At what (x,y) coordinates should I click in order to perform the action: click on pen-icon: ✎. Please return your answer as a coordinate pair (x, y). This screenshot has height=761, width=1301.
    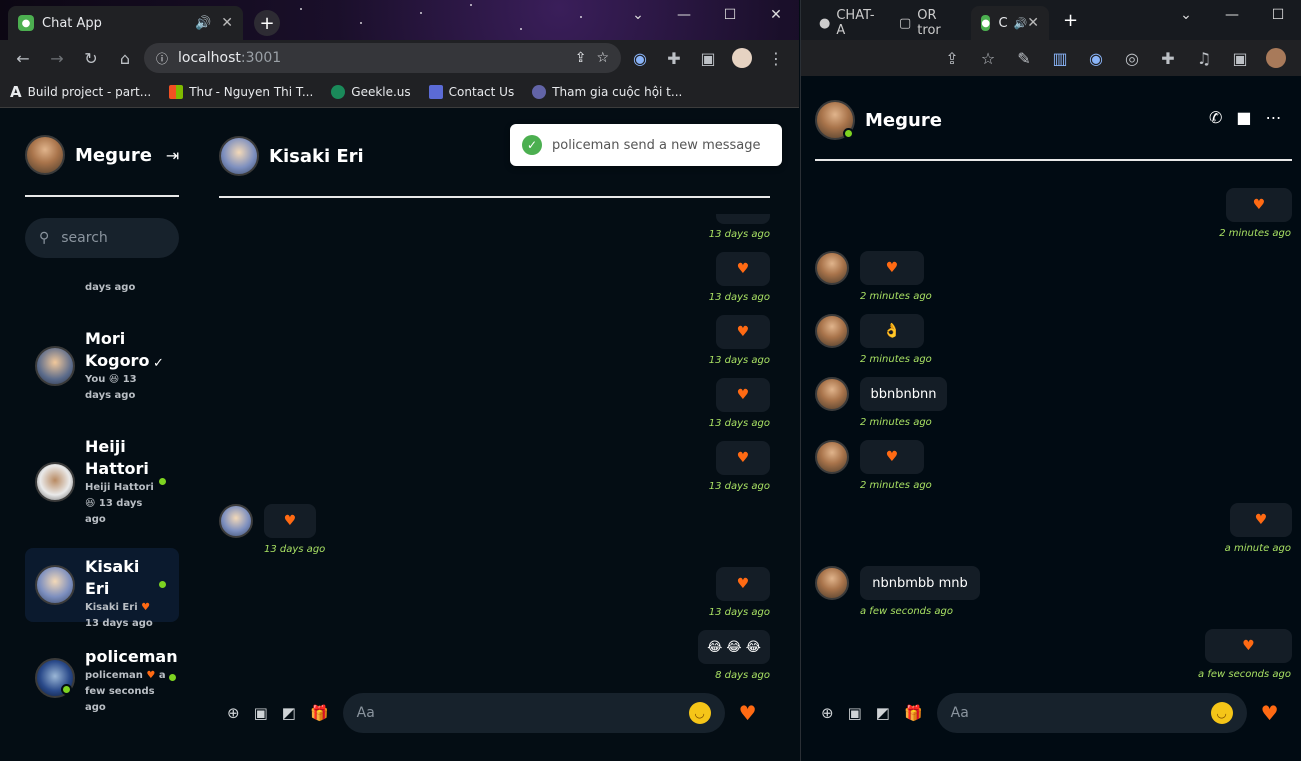
    Looking at the image, I should click on (1024, 58).